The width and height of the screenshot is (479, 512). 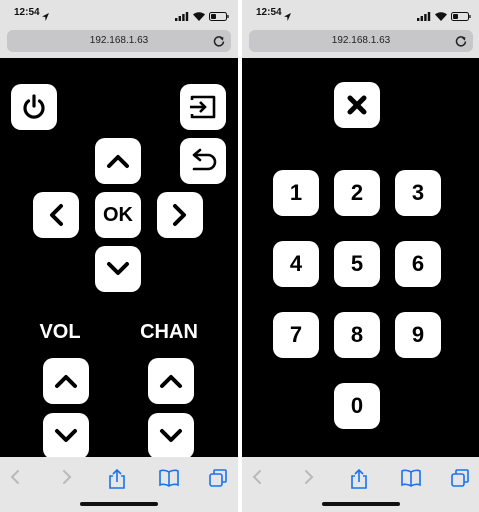 I want to click on keypad-key-8: 8, so click(x=357, y=335).